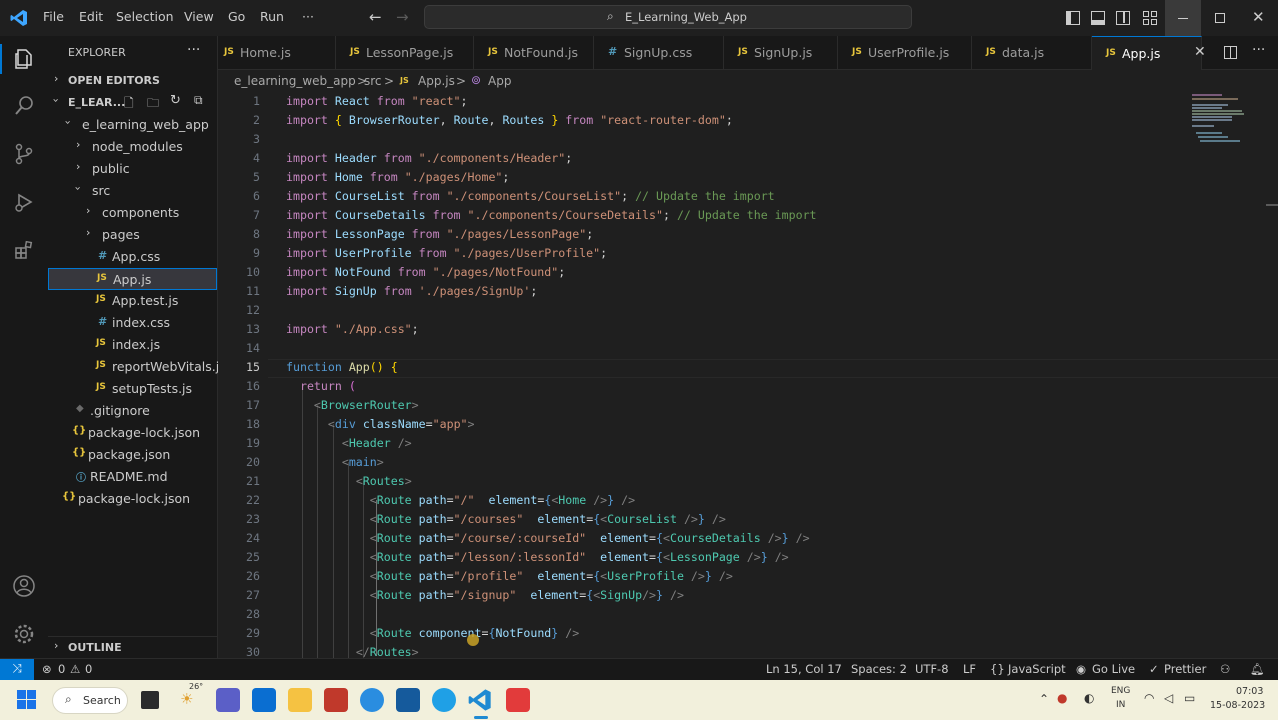  I want to click on tab-signup-css: # SignUp.css, so click(659, 53).